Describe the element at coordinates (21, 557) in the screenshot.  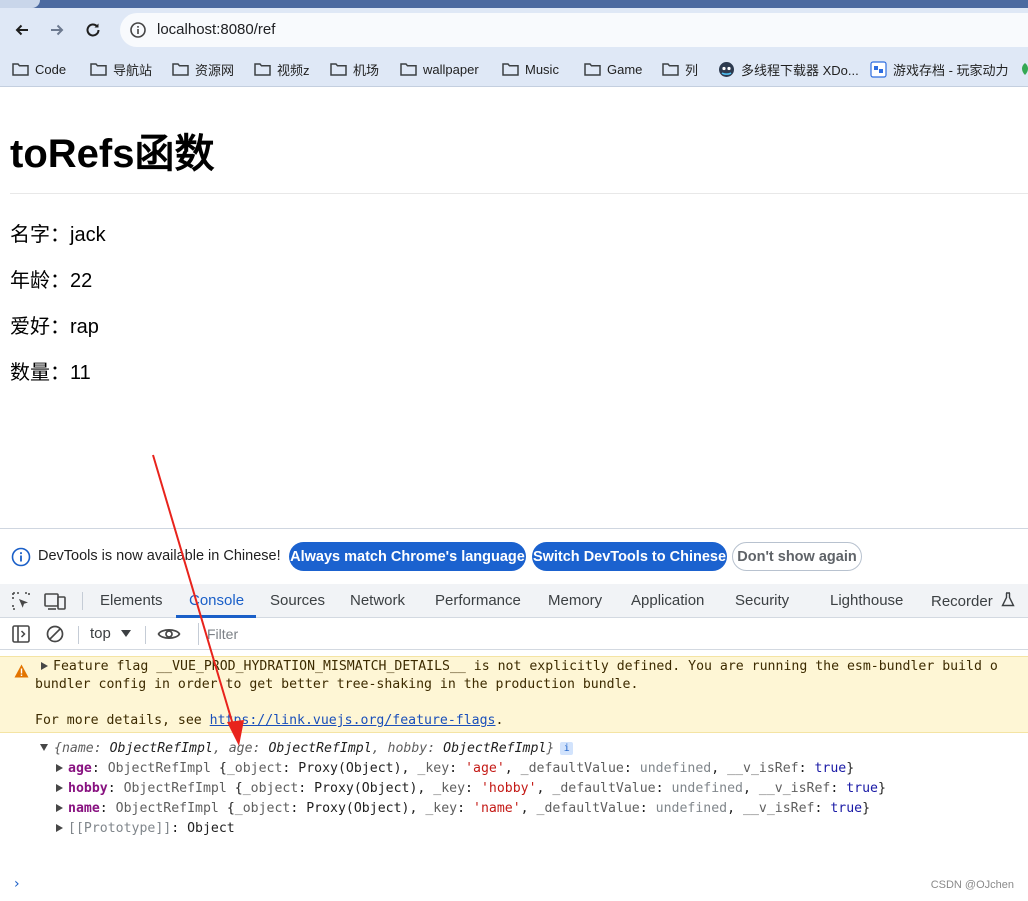
I see `info-icon` at that location.